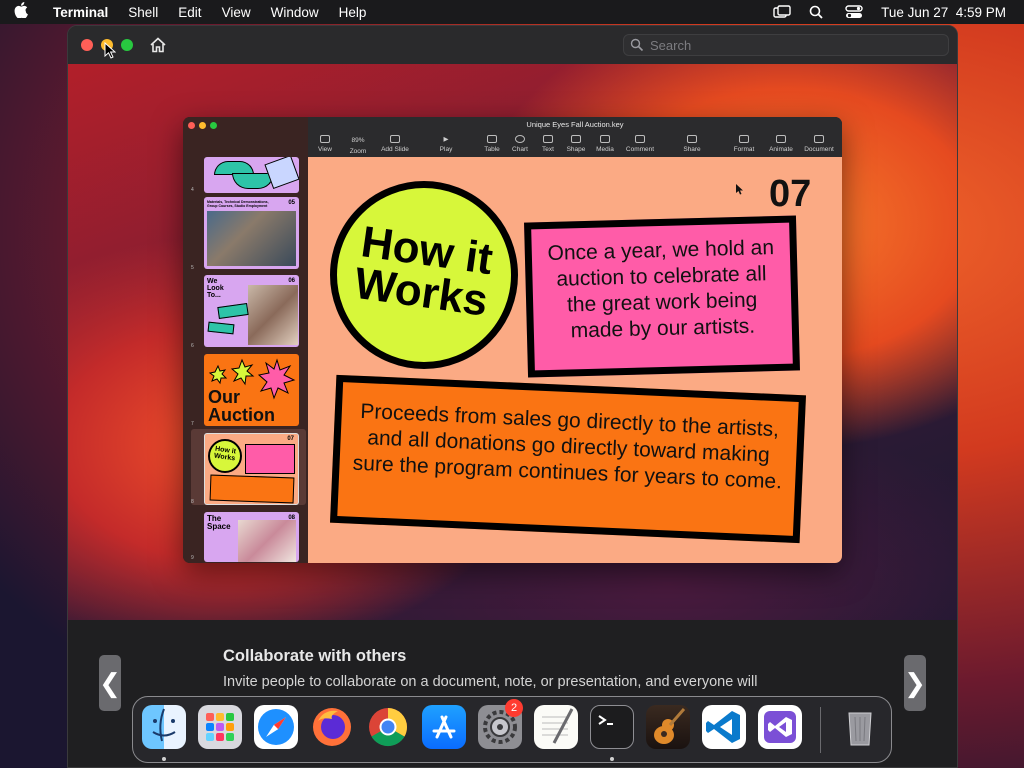 Image resolution: width=1024 pixels, height=768 pixels. Describe the element at coordinates (158, 45) in the screenshot. I see `home-icon` at that location.